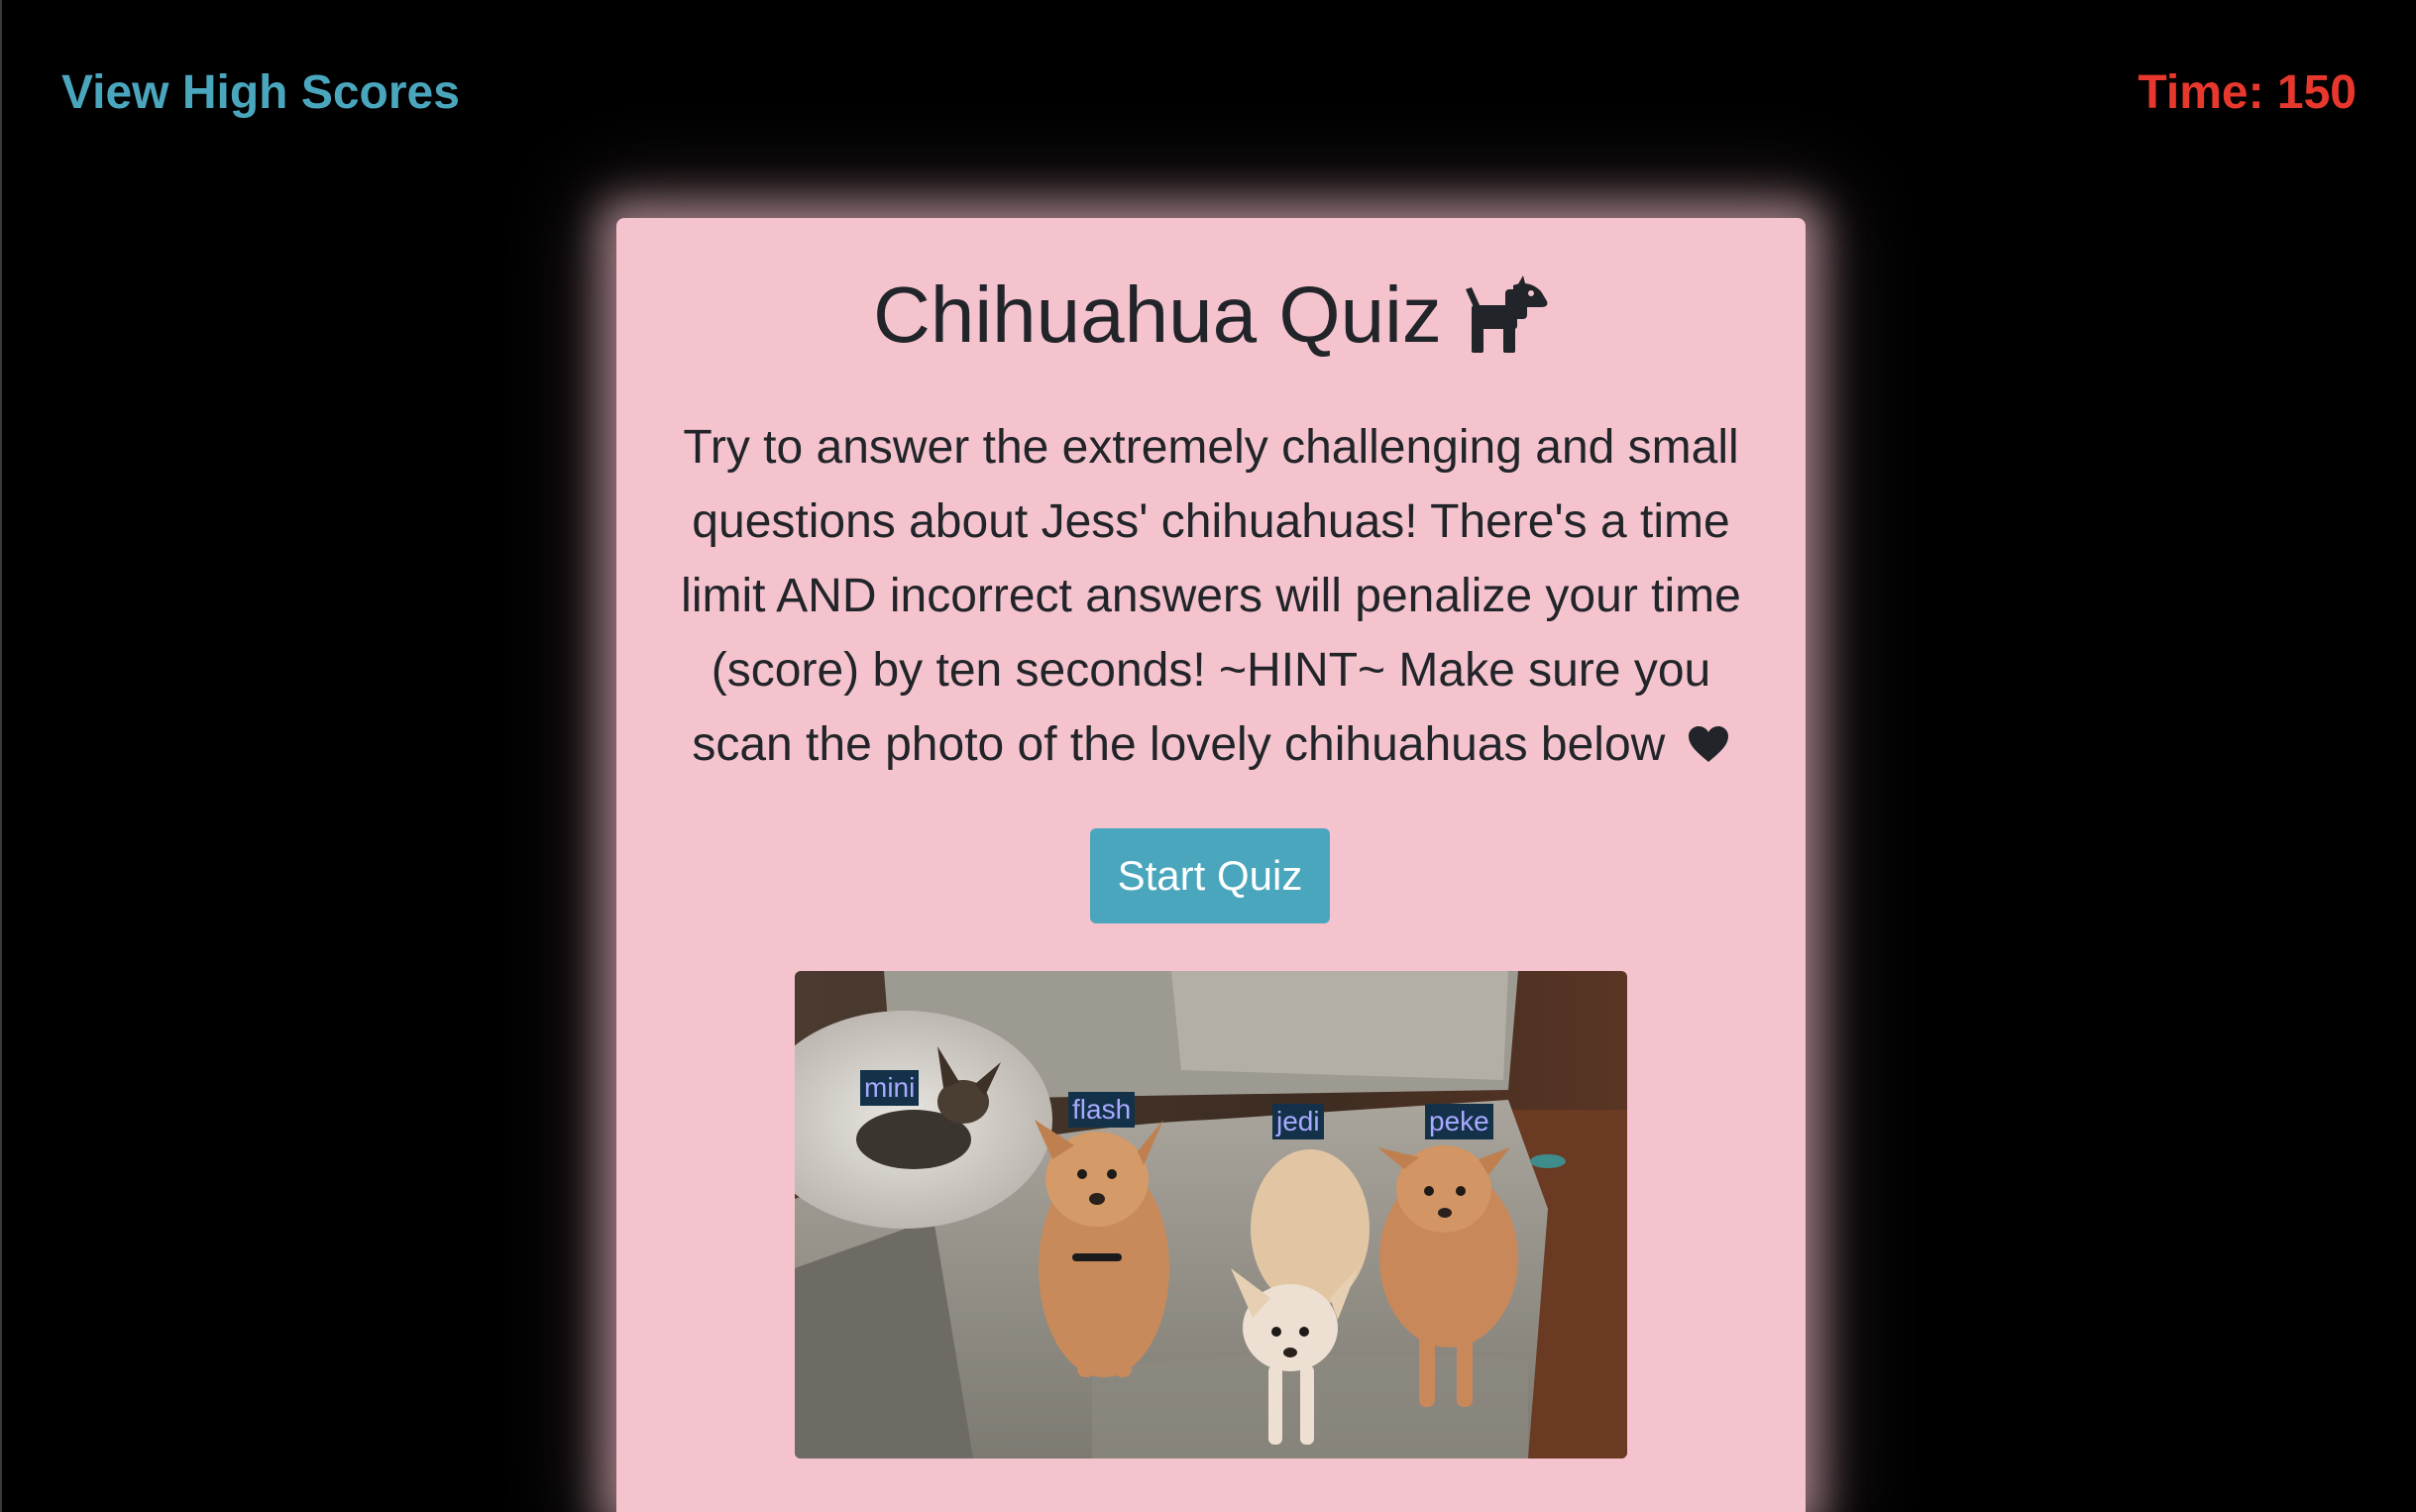  I want to click on dog-label-flash: flash, so click(1102, 1110).